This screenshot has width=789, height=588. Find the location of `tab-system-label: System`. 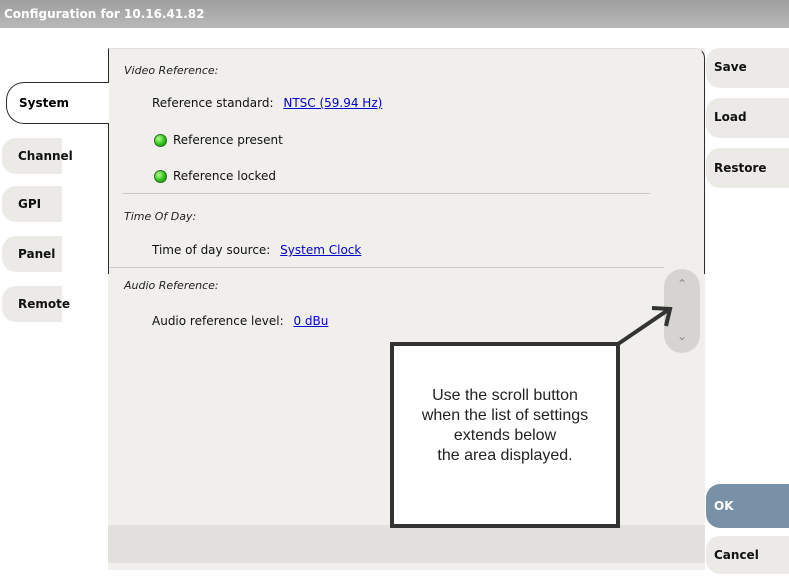

tab-system-label: System is located at coordinates (44, 103).